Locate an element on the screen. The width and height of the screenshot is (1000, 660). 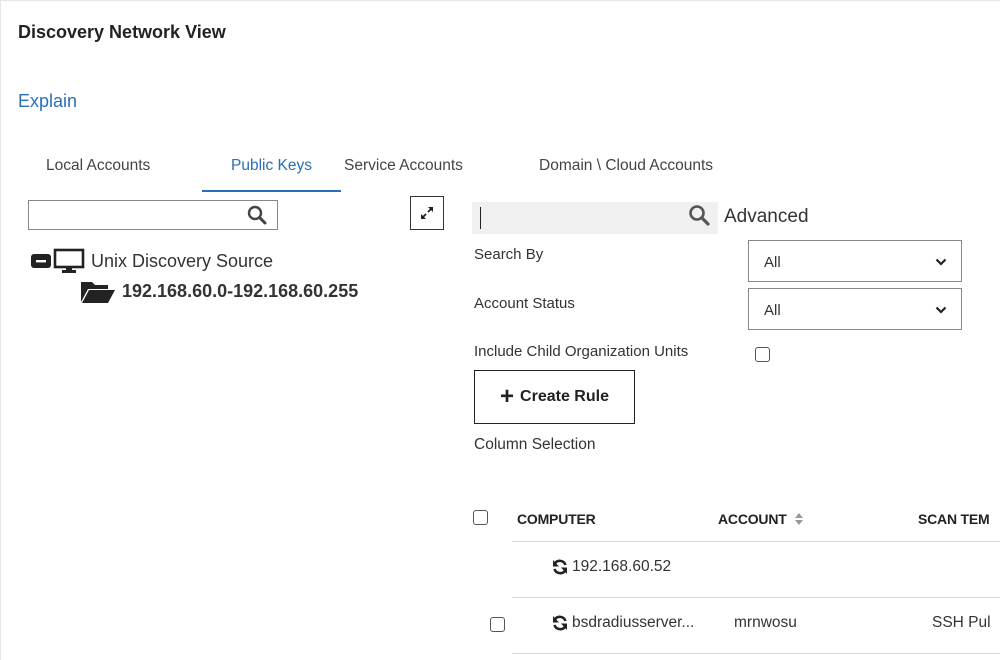
include-child-ou-checkbox is located at coordinates (762, 354).